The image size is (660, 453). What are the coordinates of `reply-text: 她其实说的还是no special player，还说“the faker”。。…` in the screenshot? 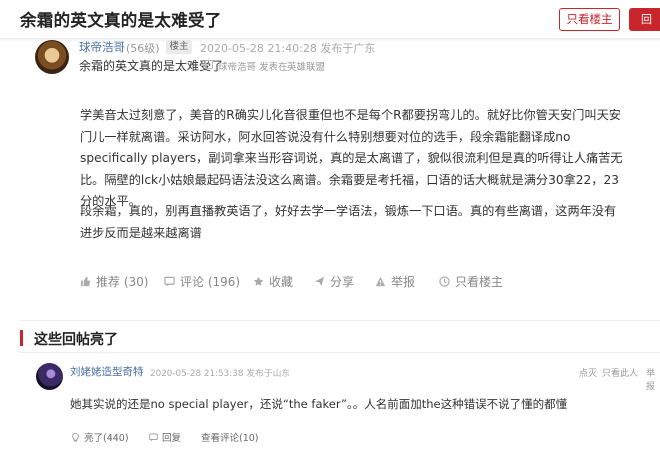 It's located at (319, 404).